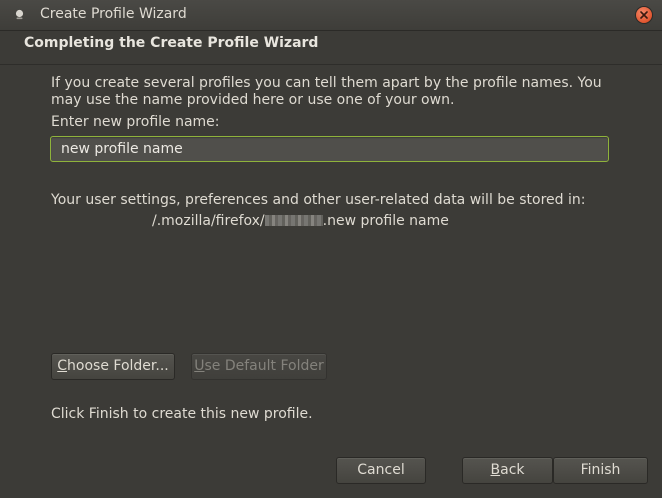  I want to click on back-button: Back, so click(507, 470).